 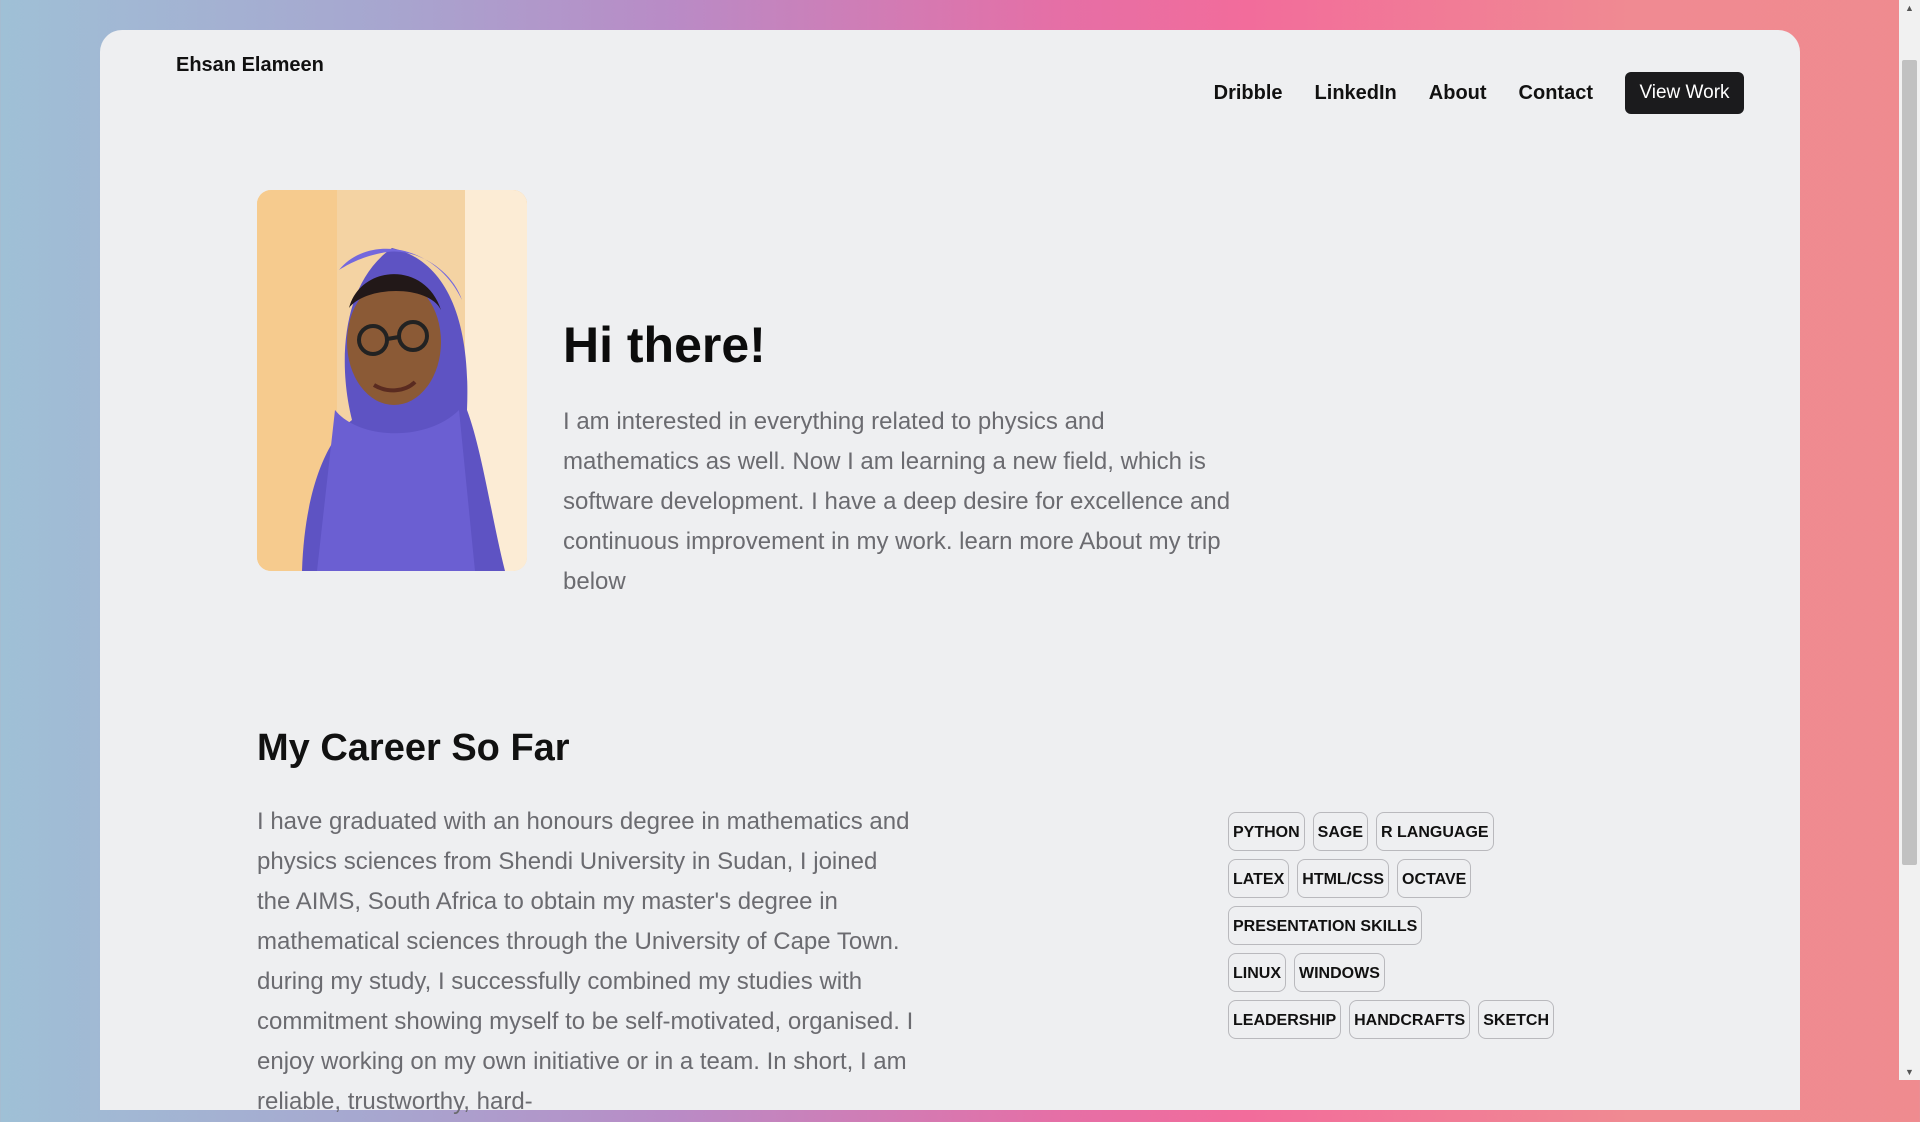 What do you see at coordinates (1266, 831) in the screenshot?
I see `skill-tag-python: PYTHON` at bounding box center [1266, 831].